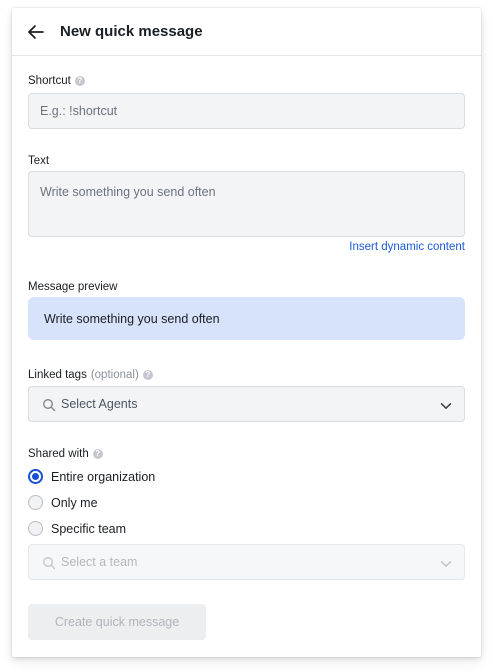 This screenshot has width=493, height=672. Describe the element at coordinates (246, 111) in the screenshot. I see `shortcut-input` at that location.